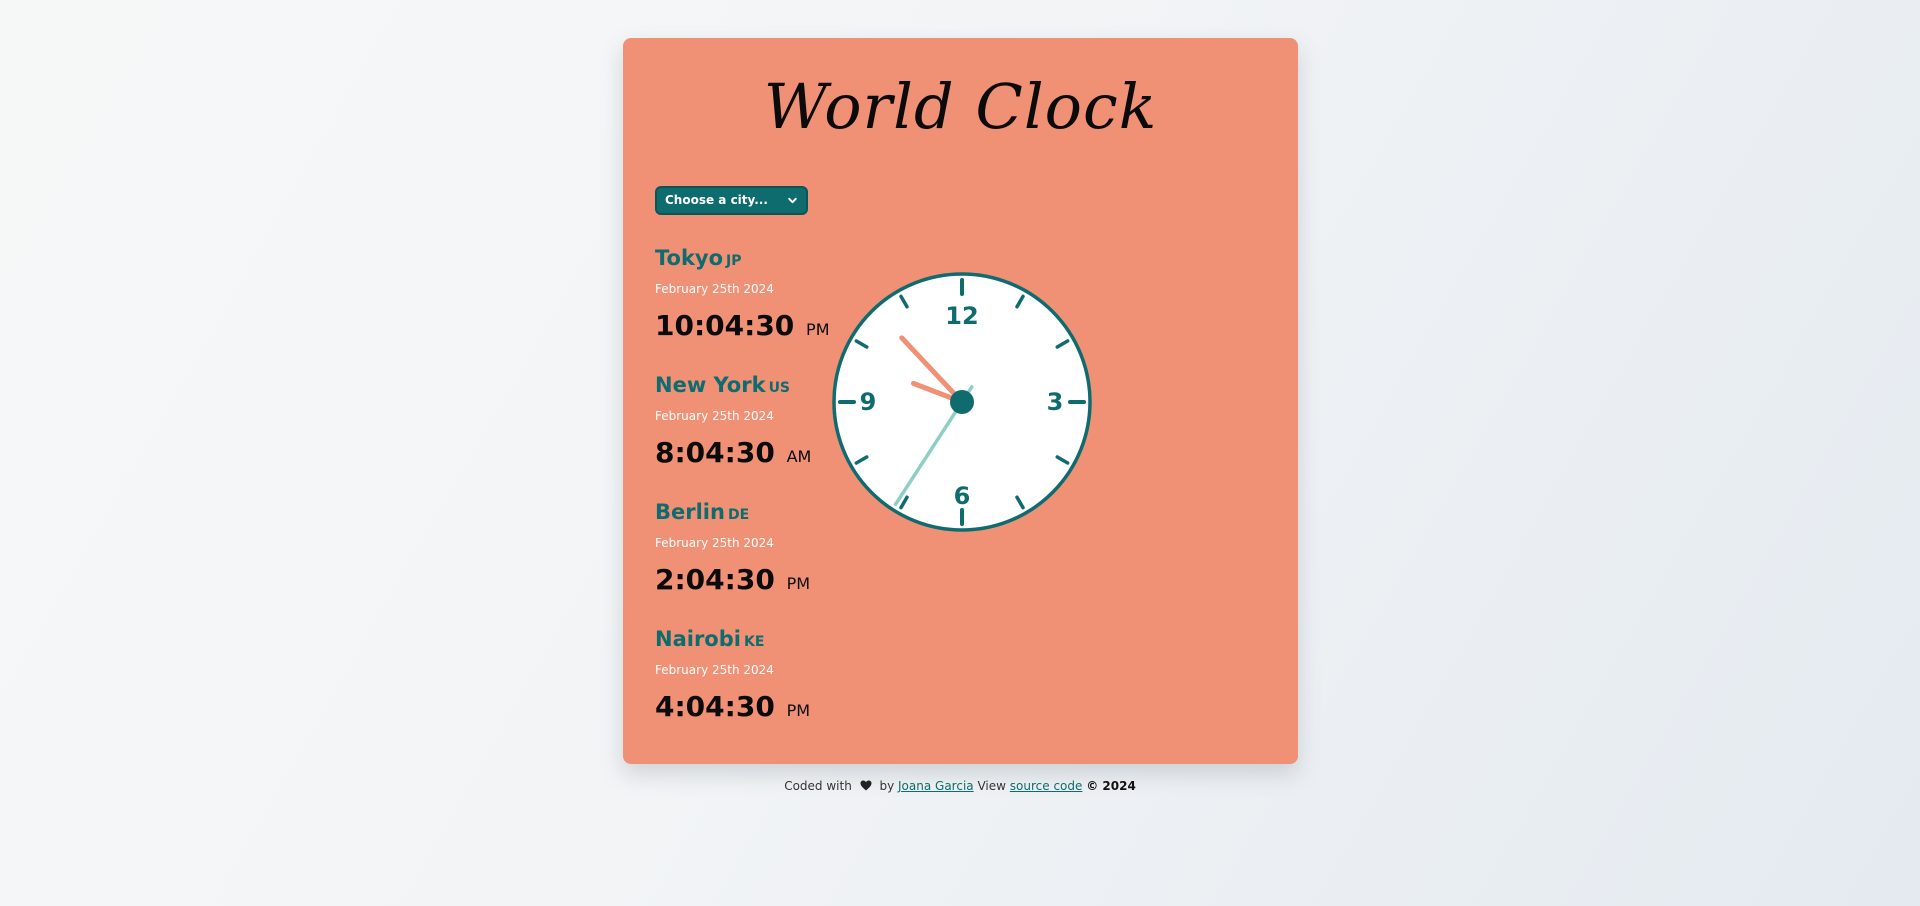 Image resolution: width=1920 pixels, height=906 pixels. What do you see at coordinates (689, 258) in the screenshot?
I see `city-name: Tokyo` at bounding box center [689, 258].